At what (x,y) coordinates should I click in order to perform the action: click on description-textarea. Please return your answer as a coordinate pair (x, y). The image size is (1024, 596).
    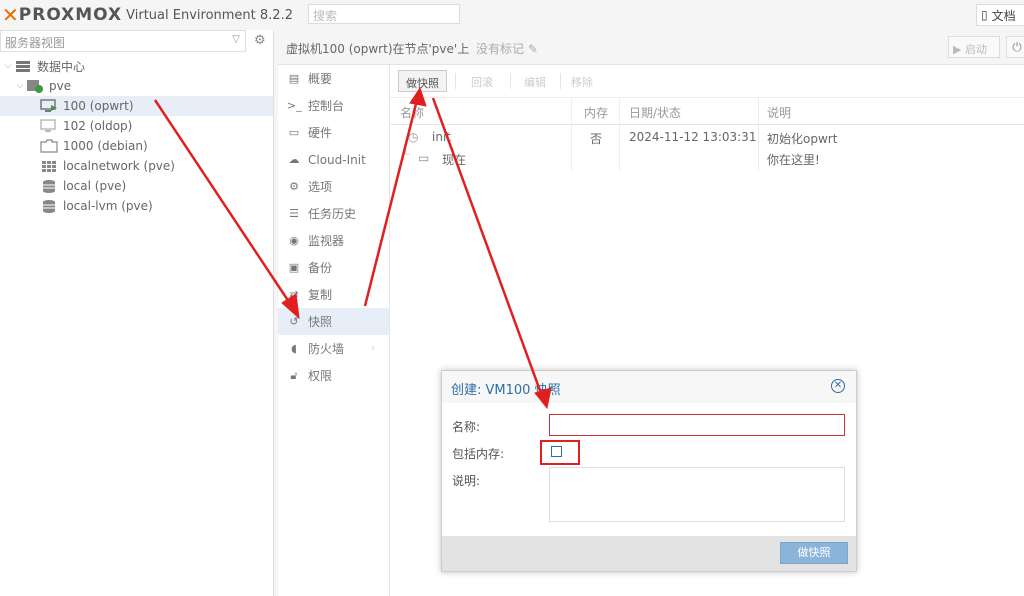
    Looking at the image, I should click on (697, 494).